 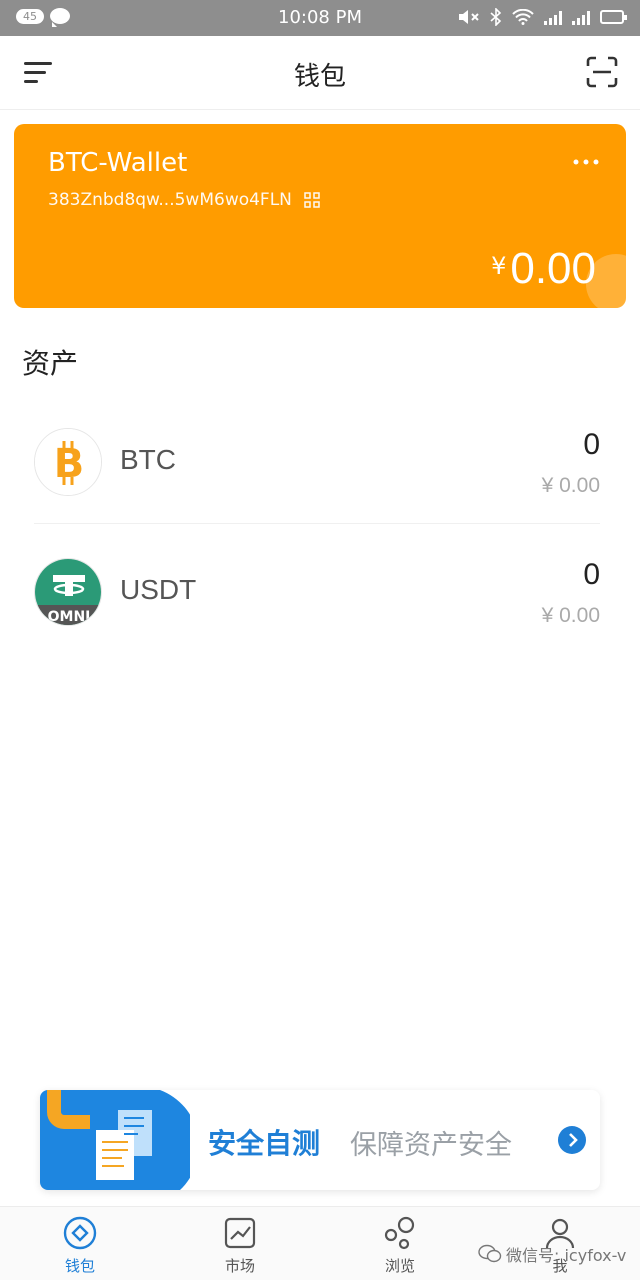 What do you see at coordinates (80, 1233) in the screenshot?
I see `wallet-icon` at bounding box center [80, 1233].